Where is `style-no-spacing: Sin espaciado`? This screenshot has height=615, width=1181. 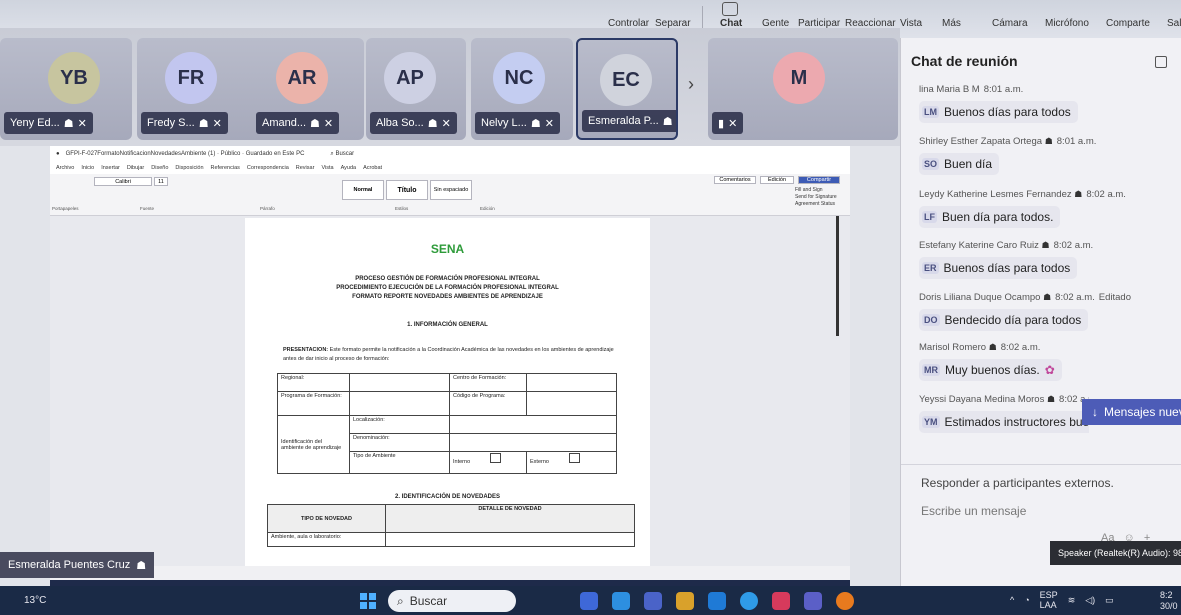
style-no-spacing: Sin espaciado is located at coordinates (451, 190).